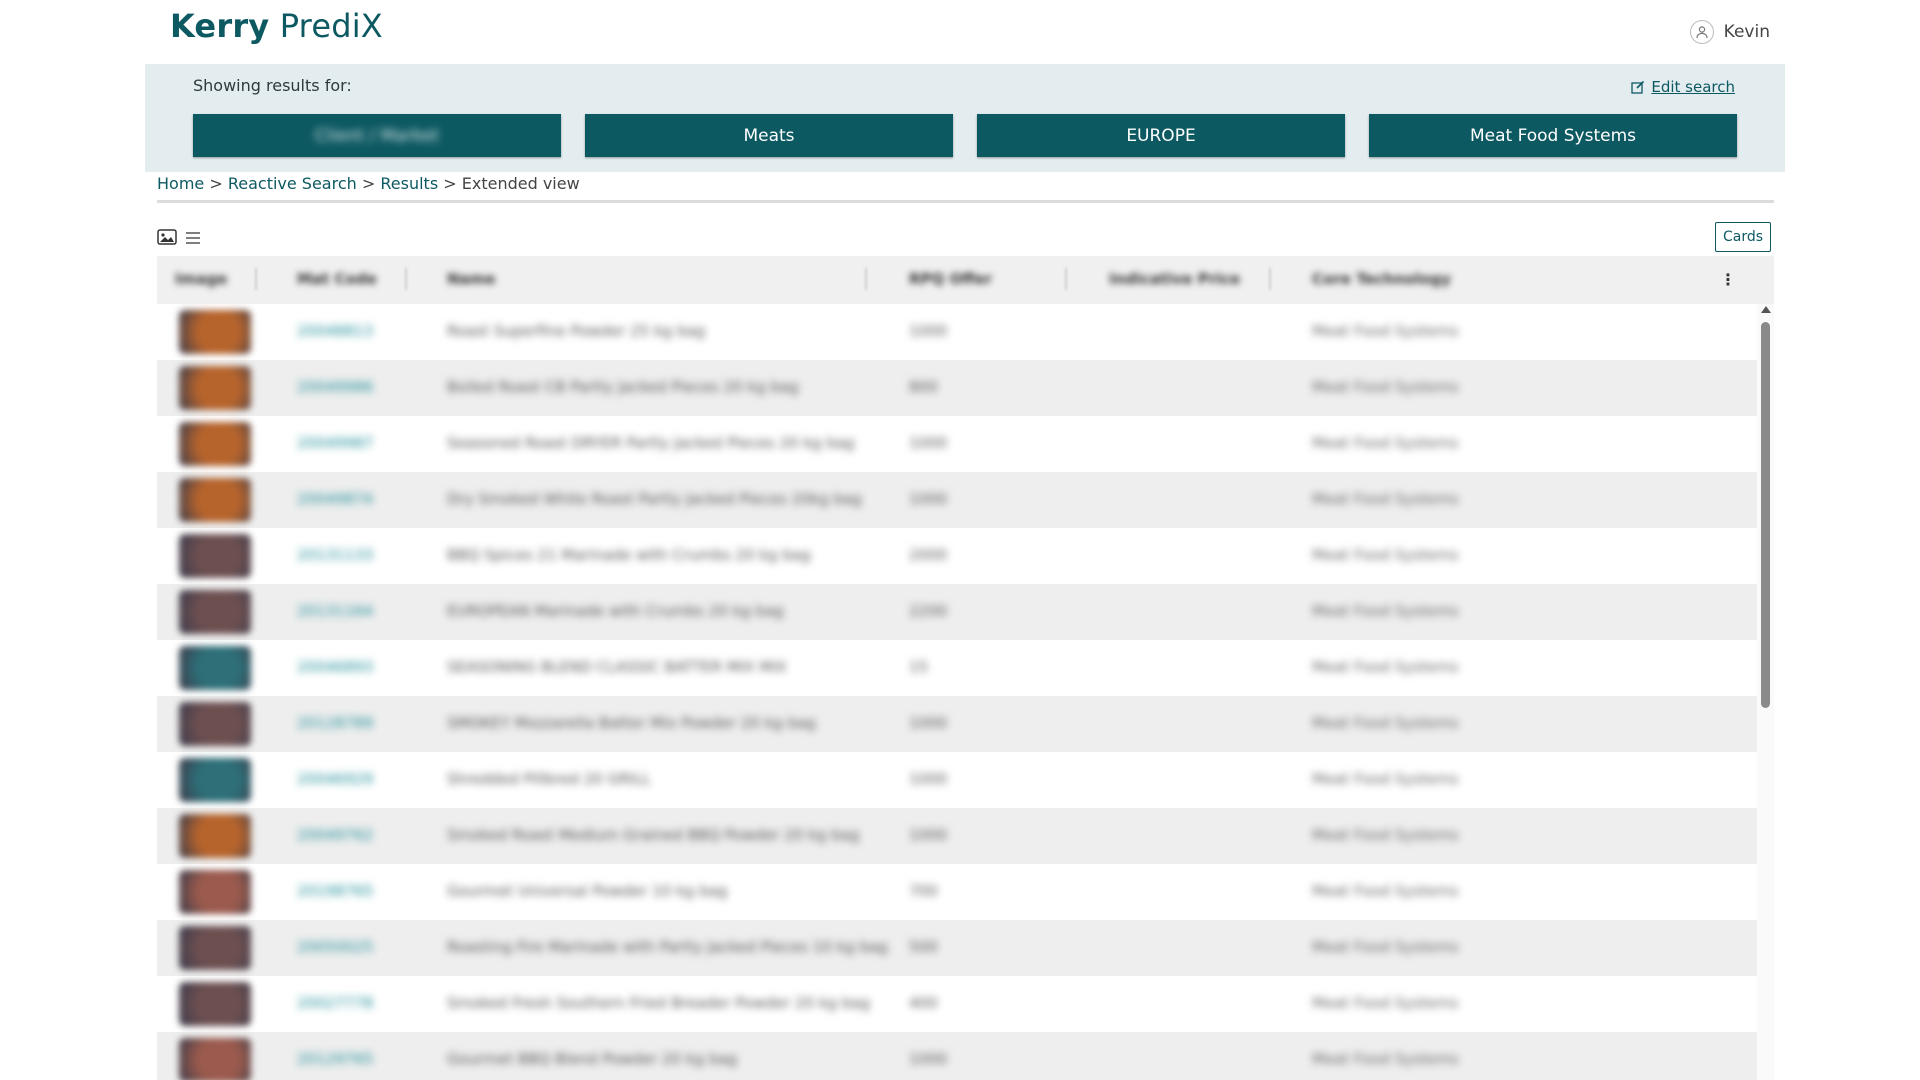 This screenshot has width=1920, height=1080. Describe the element at coordinates (471, 279) in the screenshot. I see `column-header-name: Name` at that location.